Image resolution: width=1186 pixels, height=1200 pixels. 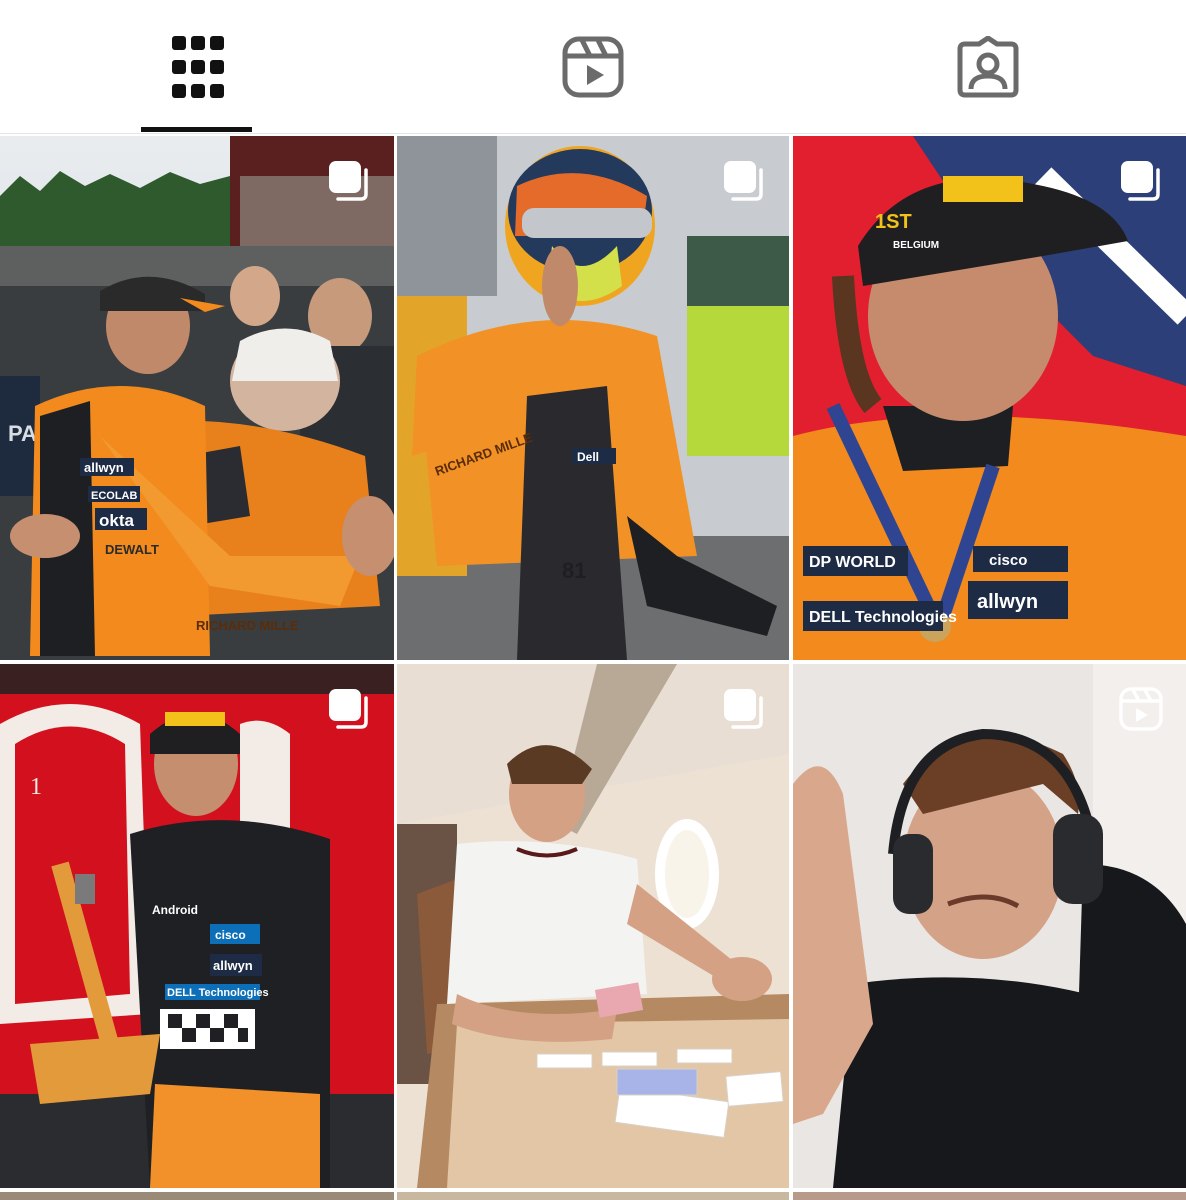 I want to click on sponsor-text: Dell, so click(x=588, y=457).